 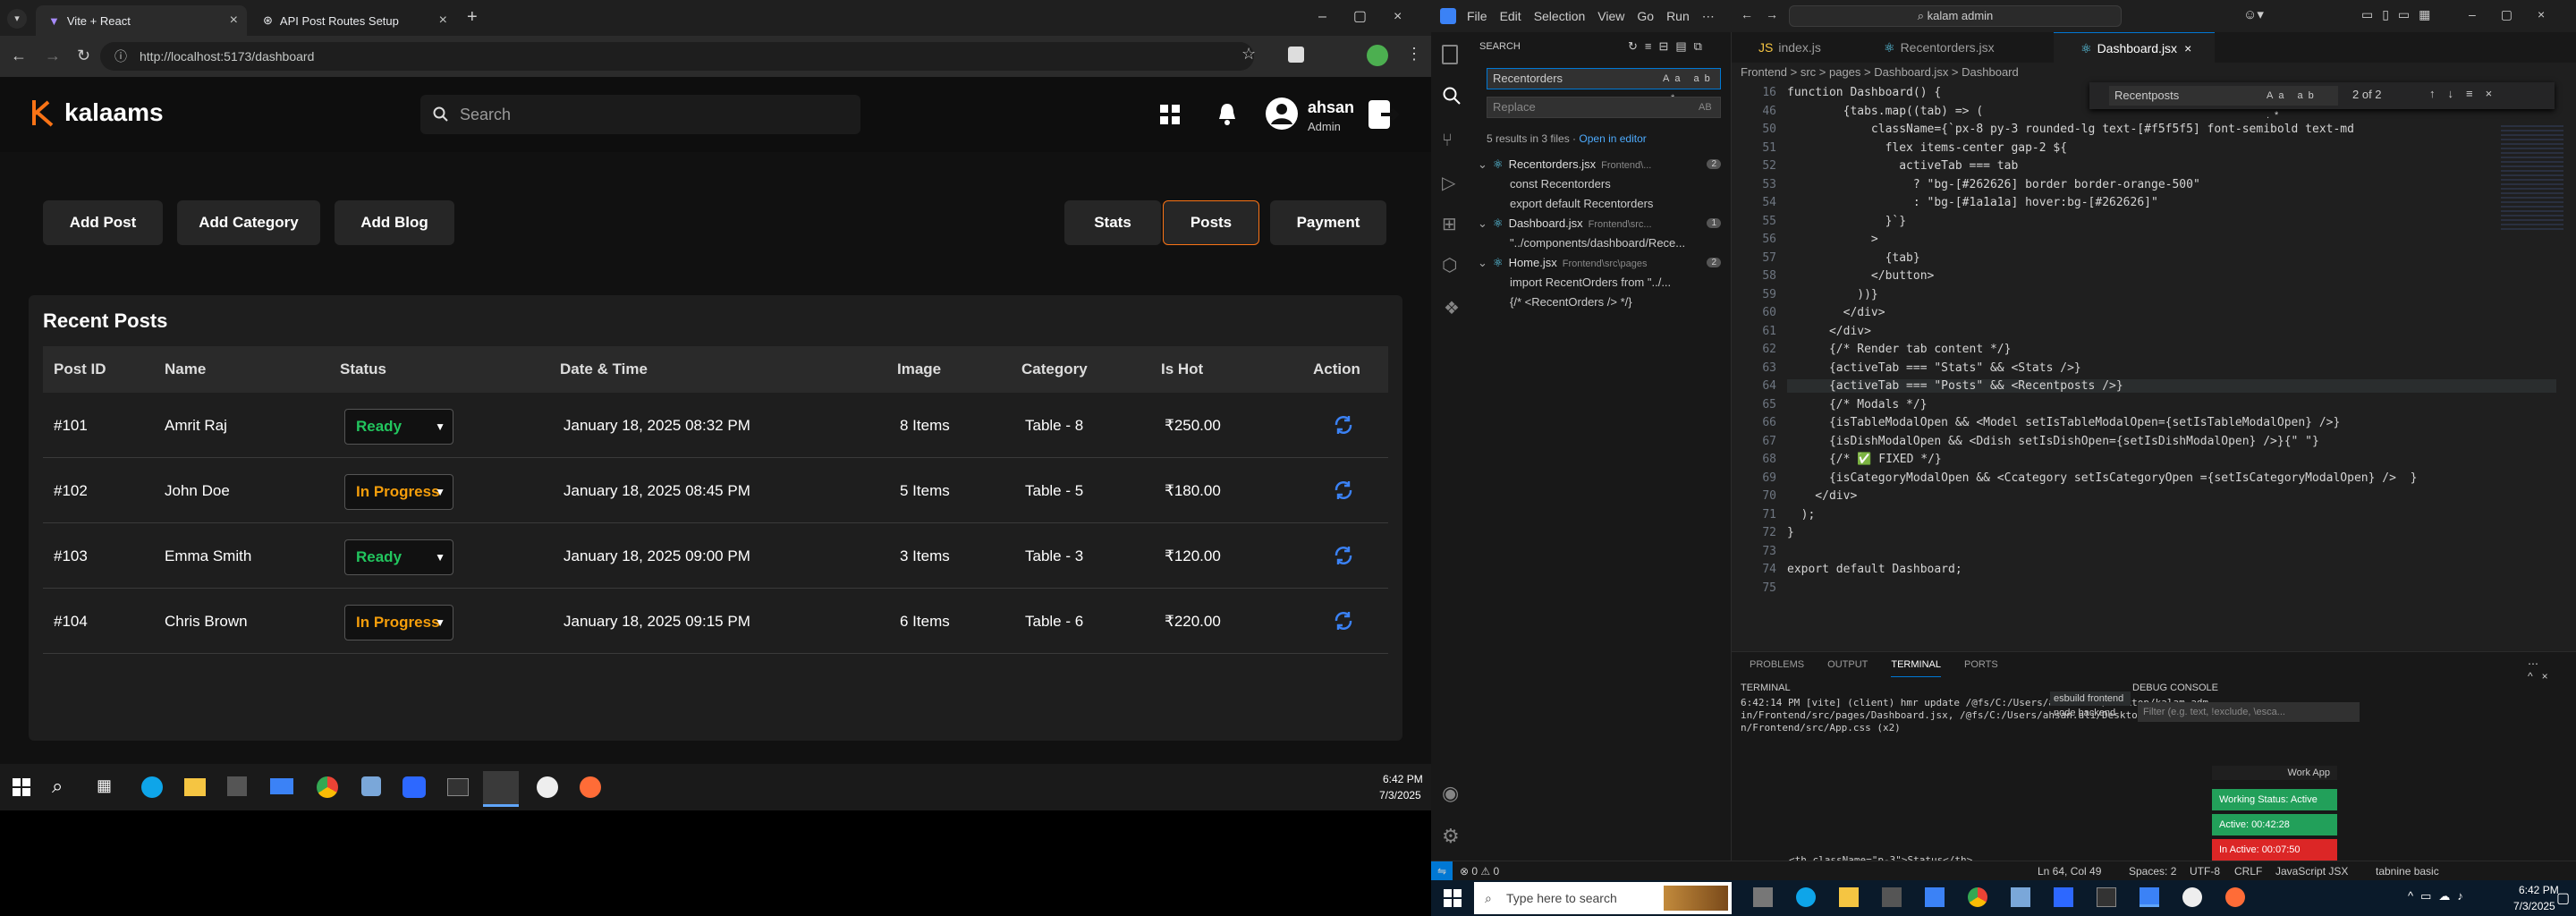 I want to click on browser-tab-active: ▼ Vite + React ×, so click(x=141, y=20).